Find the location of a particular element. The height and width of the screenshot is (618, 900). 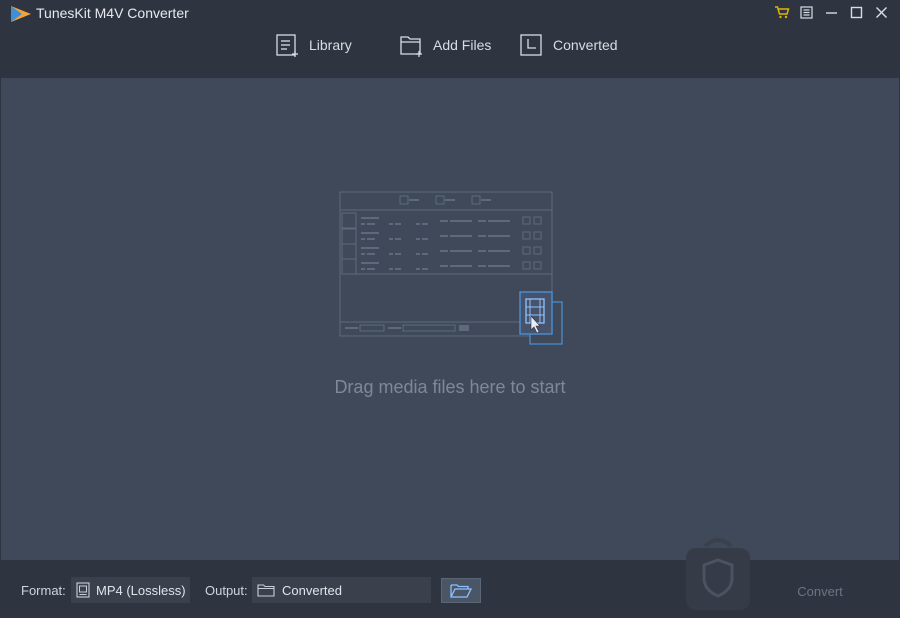

cart-icon is located at coordinates (782, 12).